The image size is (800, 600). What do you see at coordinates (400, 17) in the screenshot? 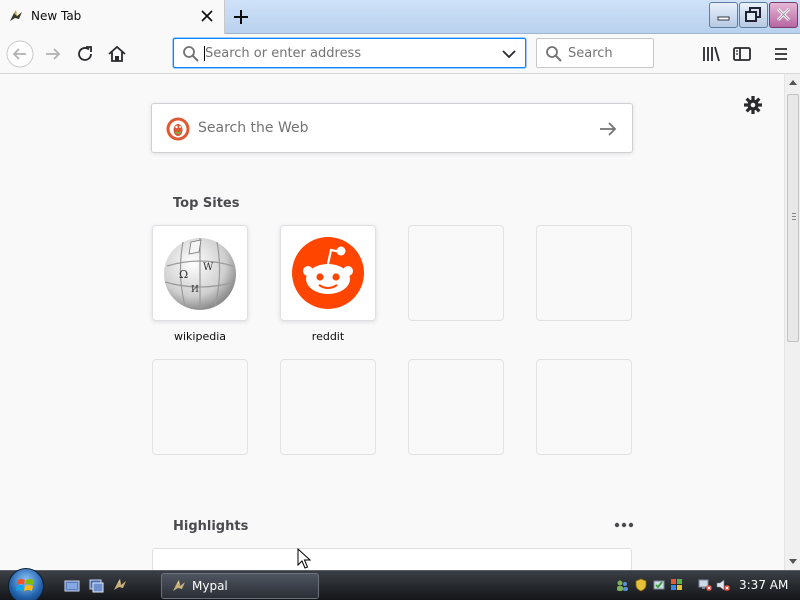
I see `tab-bar: New Tab` at bounding box center [400, 17].